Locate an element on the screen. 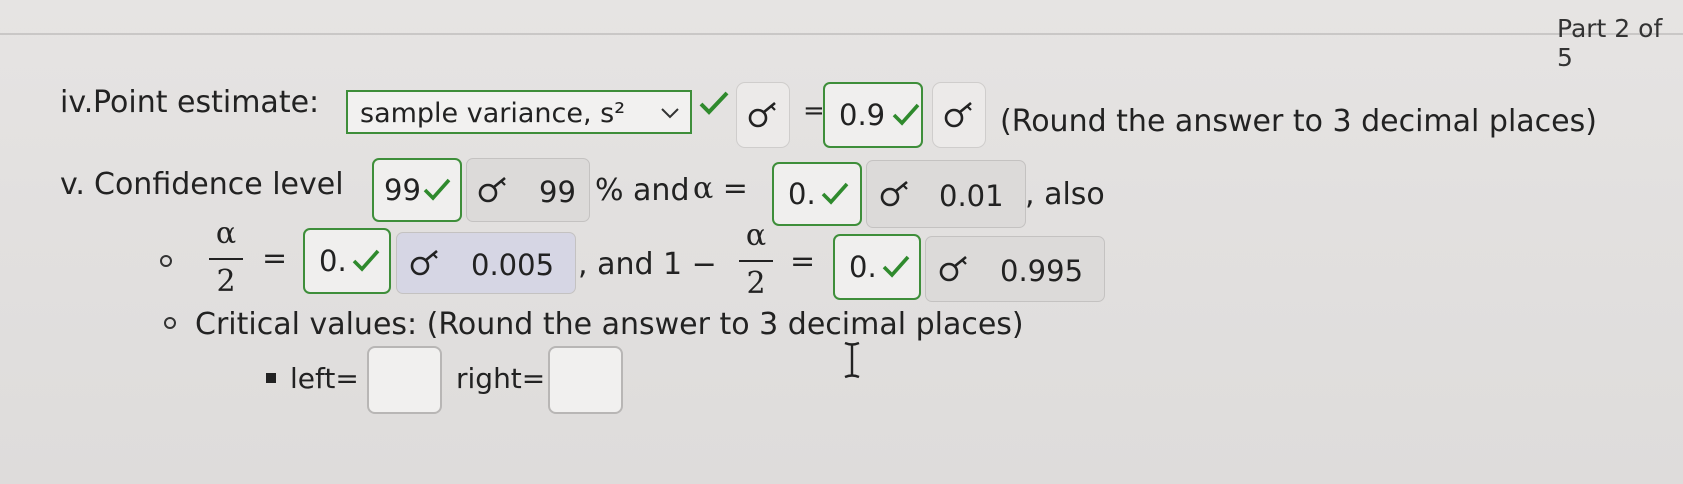 The height and width of the screenshot is (484, 1683). answer-value: 0.9 is located at coordinates (862, 115).